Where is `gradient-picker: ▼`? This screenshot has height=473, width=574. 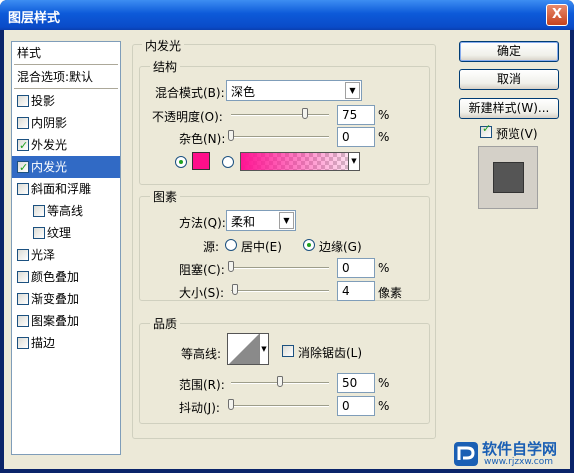
gradient-picker: ▼ is located at coordinates (300, 161).